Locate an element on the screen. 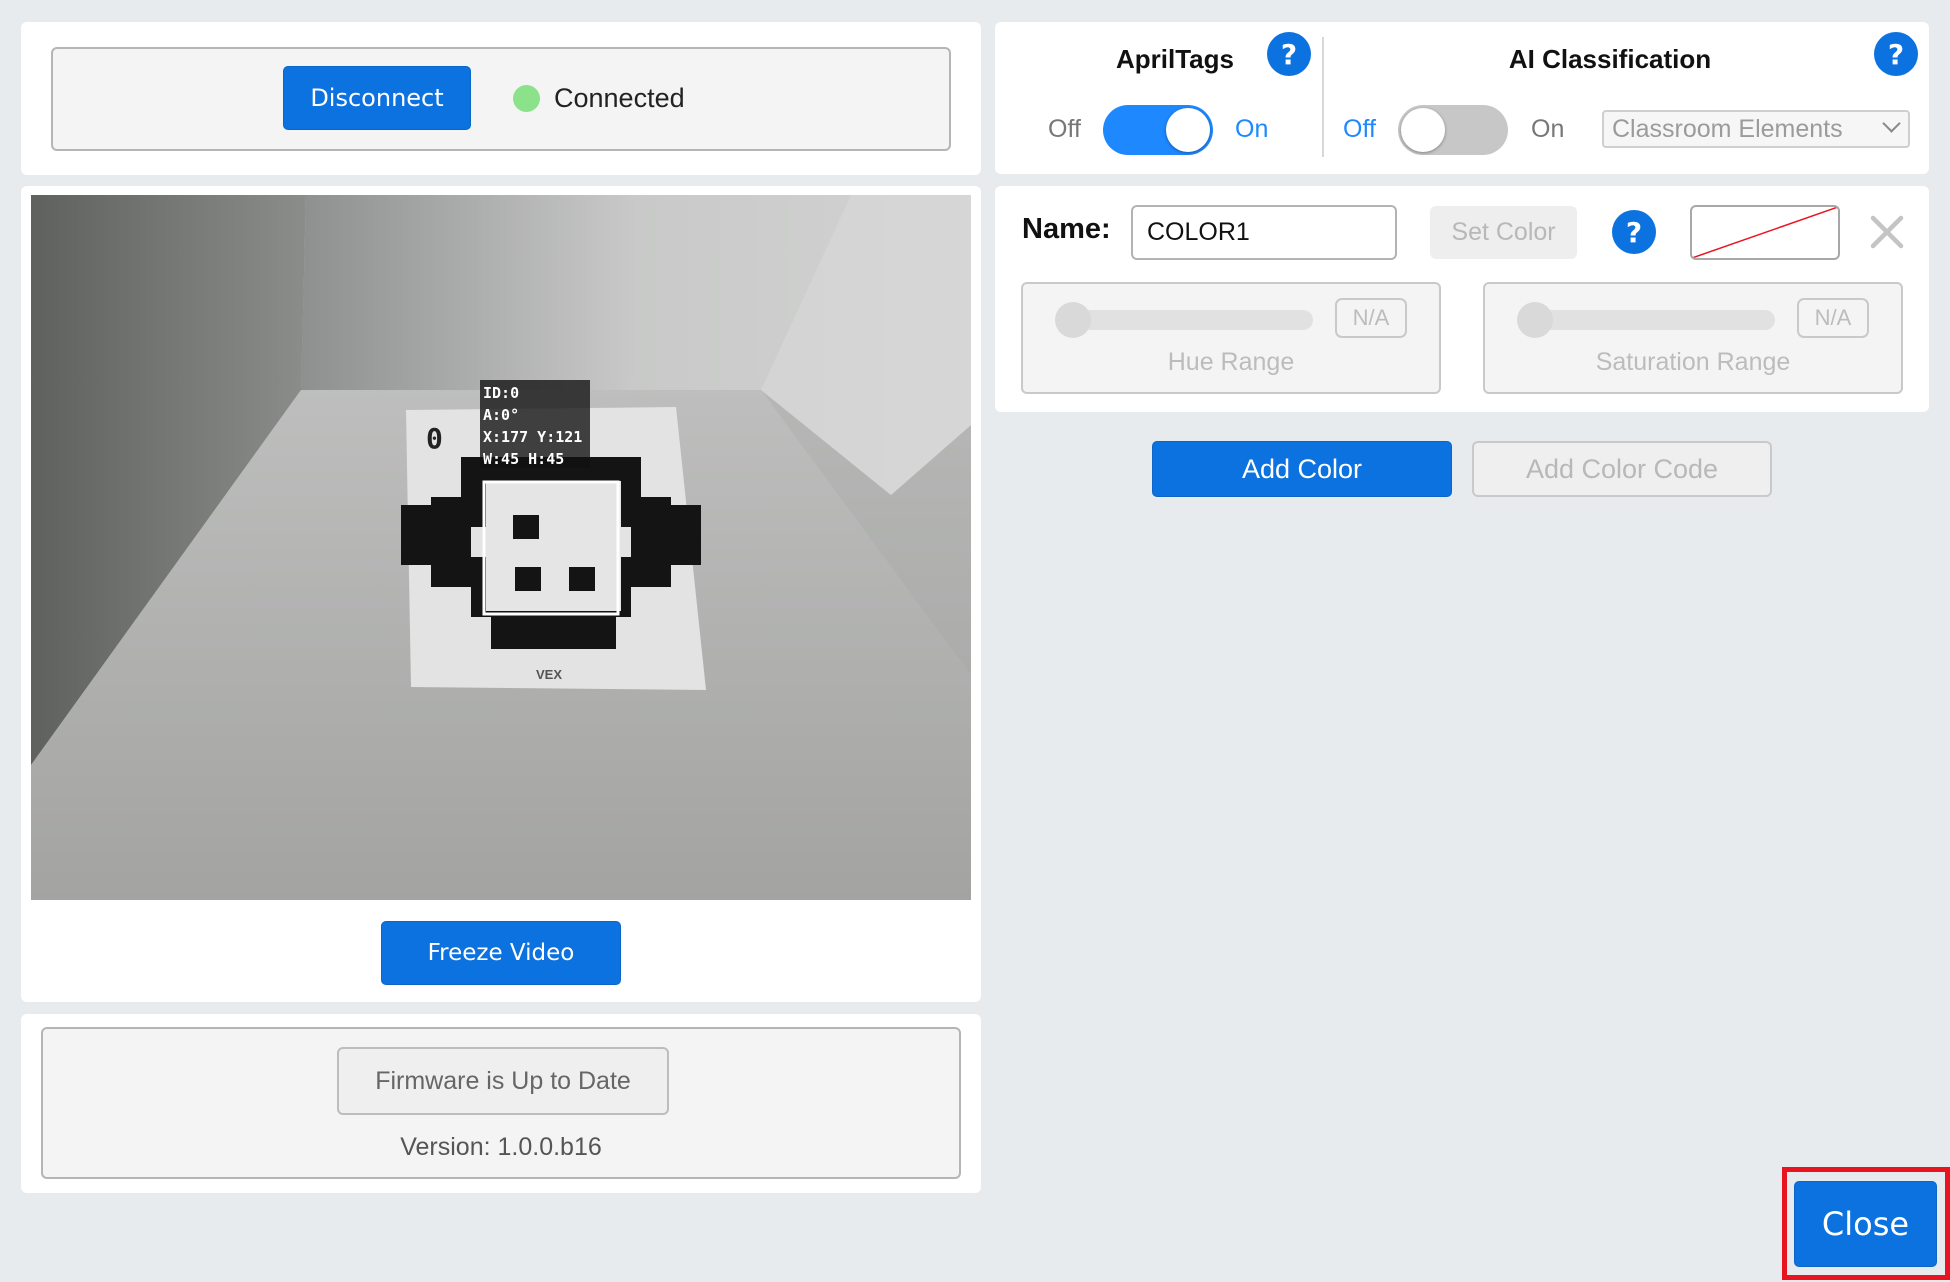 The image size is (1950, 1282). connection-status-label: Connected is located at coordinates (619, 98).